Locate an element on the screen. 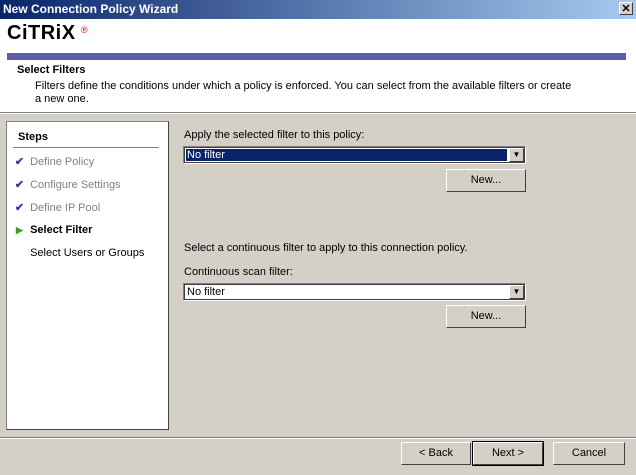 The image size is (636, 475). filter-select: No filter ▼ is located at coordinates (354, 155).